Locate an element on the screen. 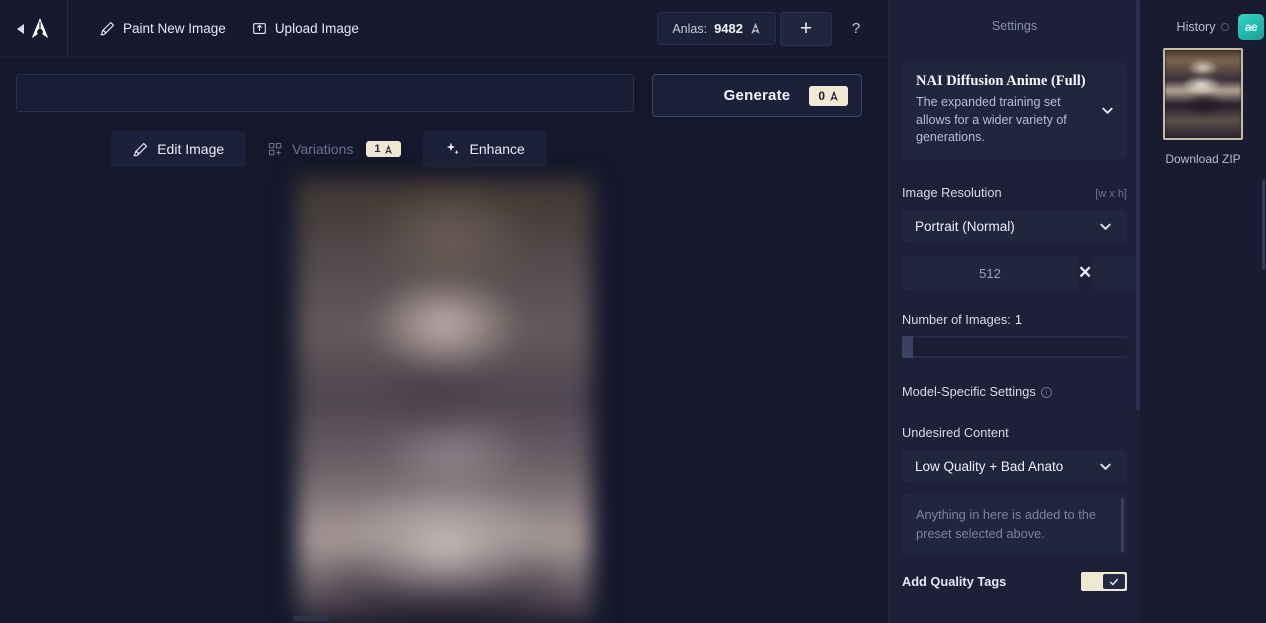 Image resolution: width=1266 pixels, height=623 pixels. number-of-images-row: Number of Images: 1 is located at coordinates (1014, 319).